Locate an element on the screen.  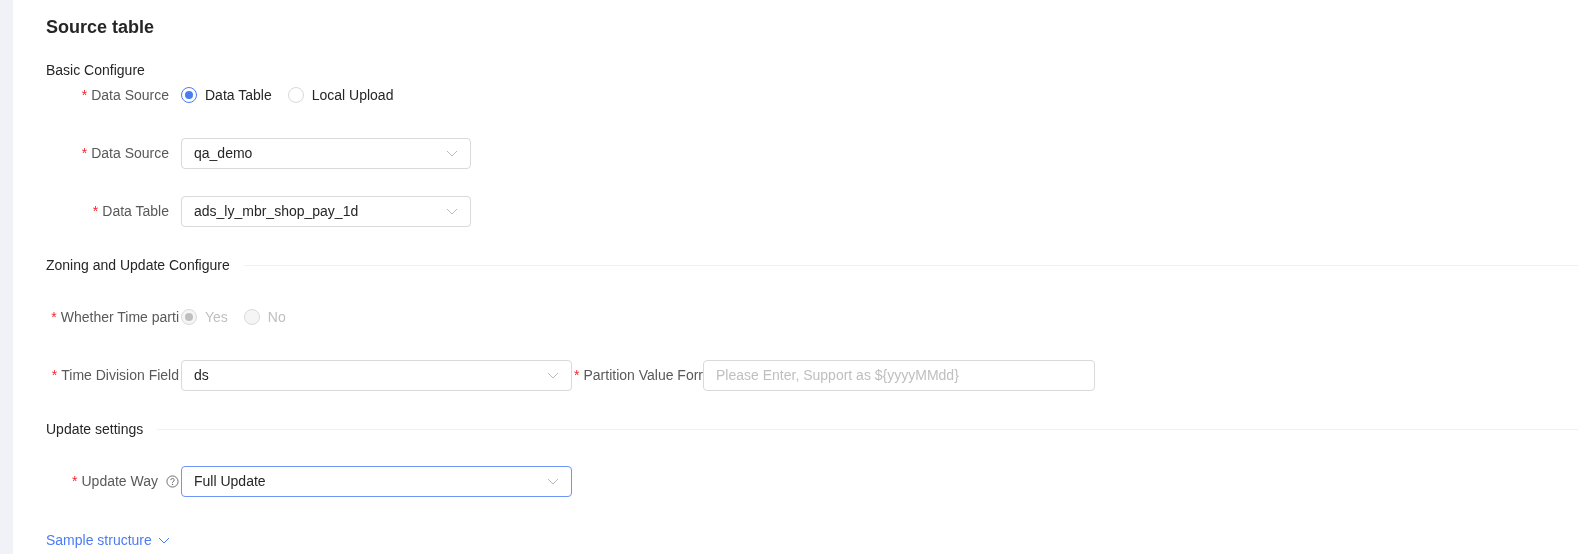
field-label: Data Table is located at coordinates (135, 211).